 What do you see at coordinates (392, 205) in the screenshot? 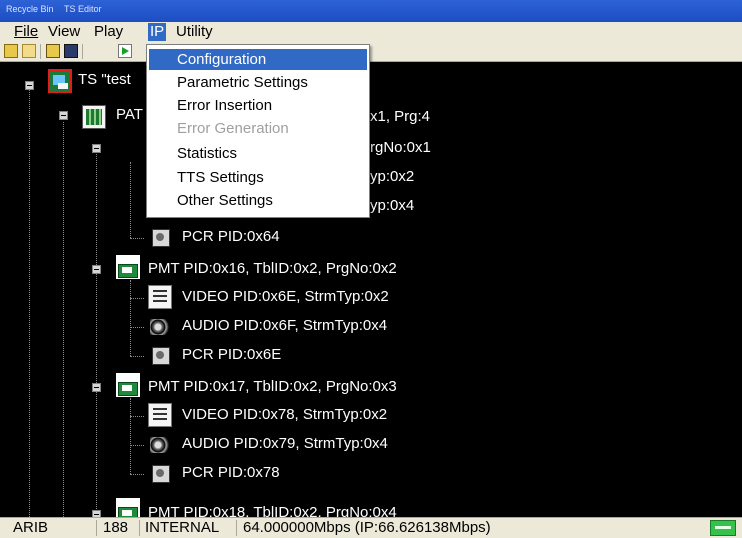
I see `pmt1-audio-tail: yp:0x4` at bounding box center [392, 205].